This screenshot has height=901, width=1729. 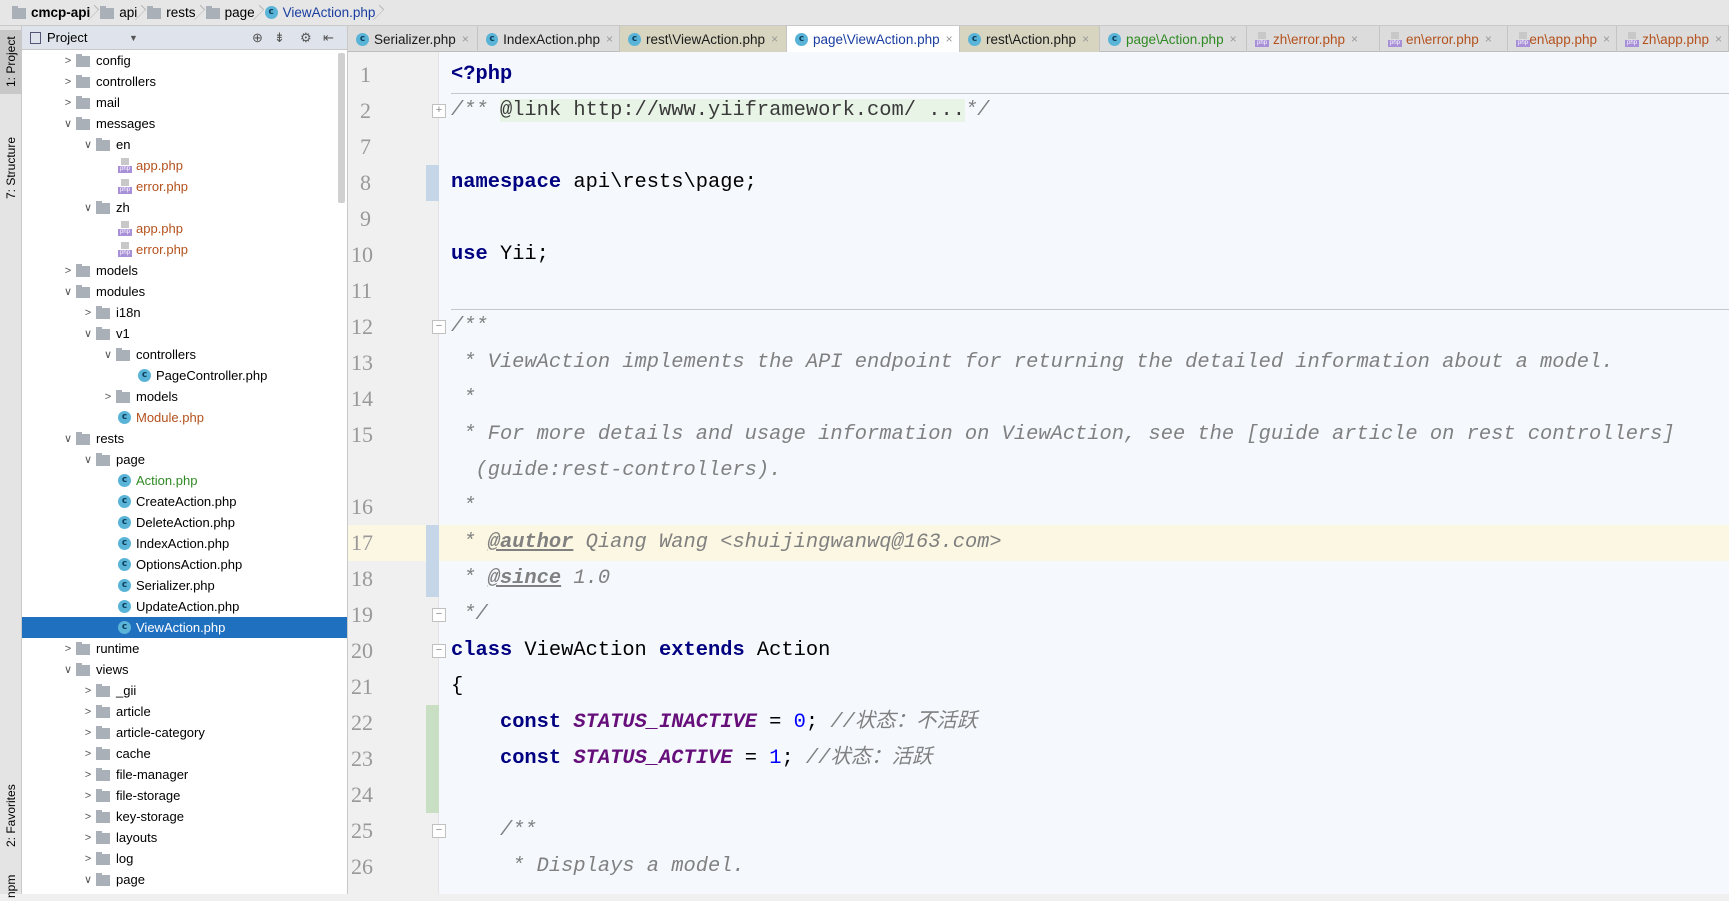 What do you see at coordinates (133, 38) in the screenshot?
I see `dropdown-icon: ▼` at bounding box center [133, 38].